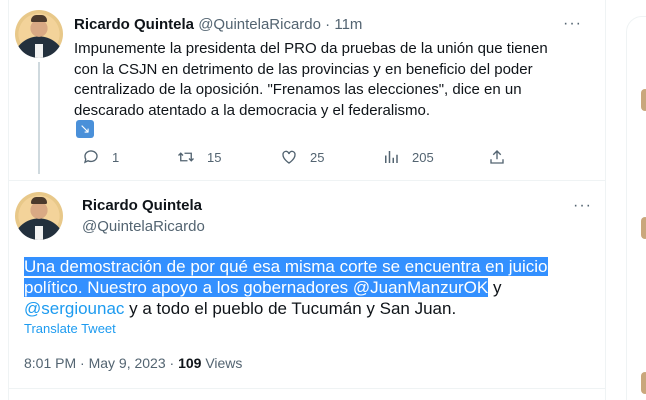 The image size is (646, 400). What do you see at coordinates (423, 157) in the screenshot?
I see `views-count: 205` at bounding box center [423, 157].